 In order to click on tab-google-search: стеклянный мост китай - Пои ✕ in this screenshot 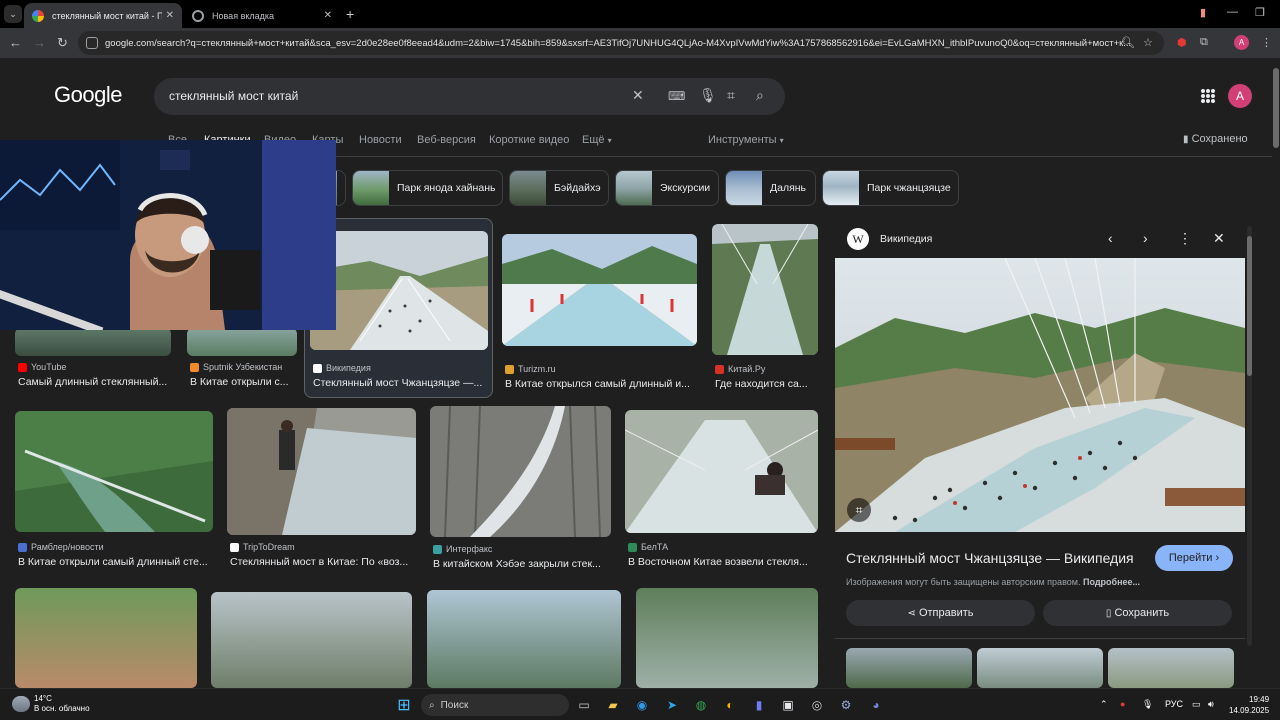, I will do `click(103, 15)`.